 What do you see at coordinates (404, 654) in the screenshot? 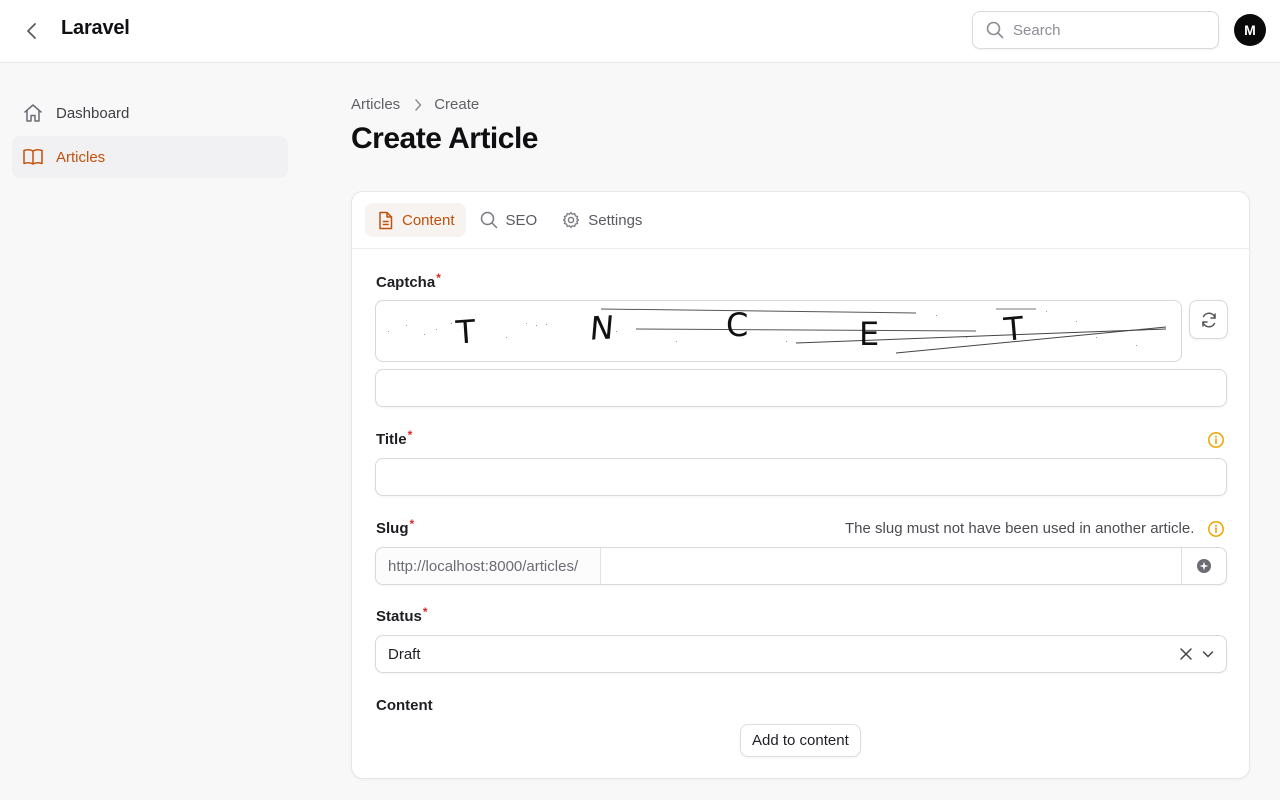
I see `status-selected-value: Draft` at bounding box center [404, 654].